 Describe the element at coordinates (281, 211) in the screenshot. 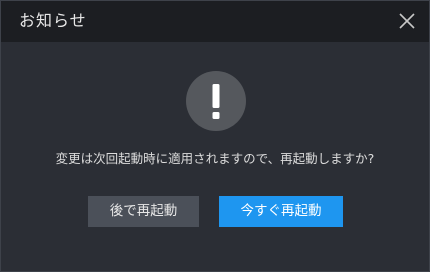

I see `restart-now-button: 今すぐ再起動` at that location.